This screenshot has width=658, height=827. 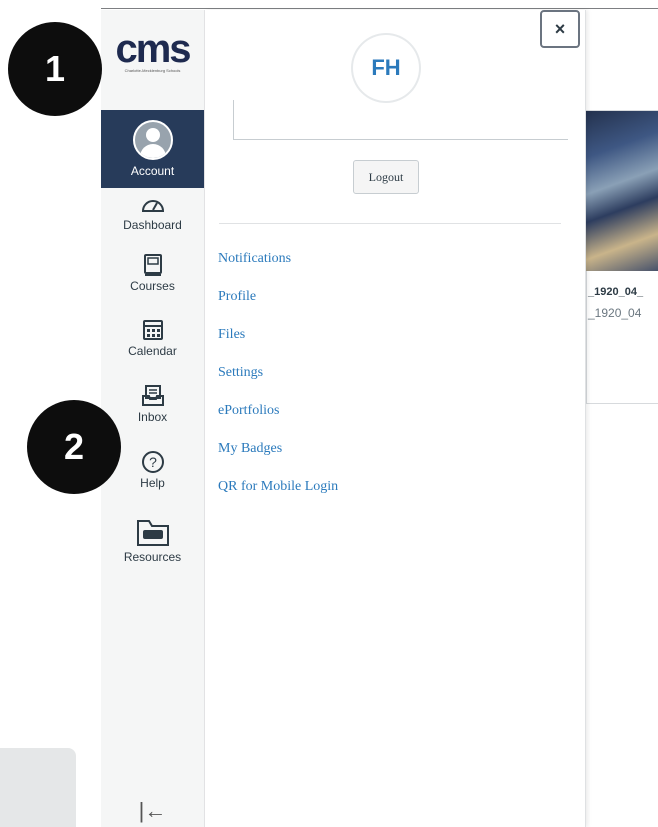 I want to click on inbox-icon, so click(x=152, y=395).